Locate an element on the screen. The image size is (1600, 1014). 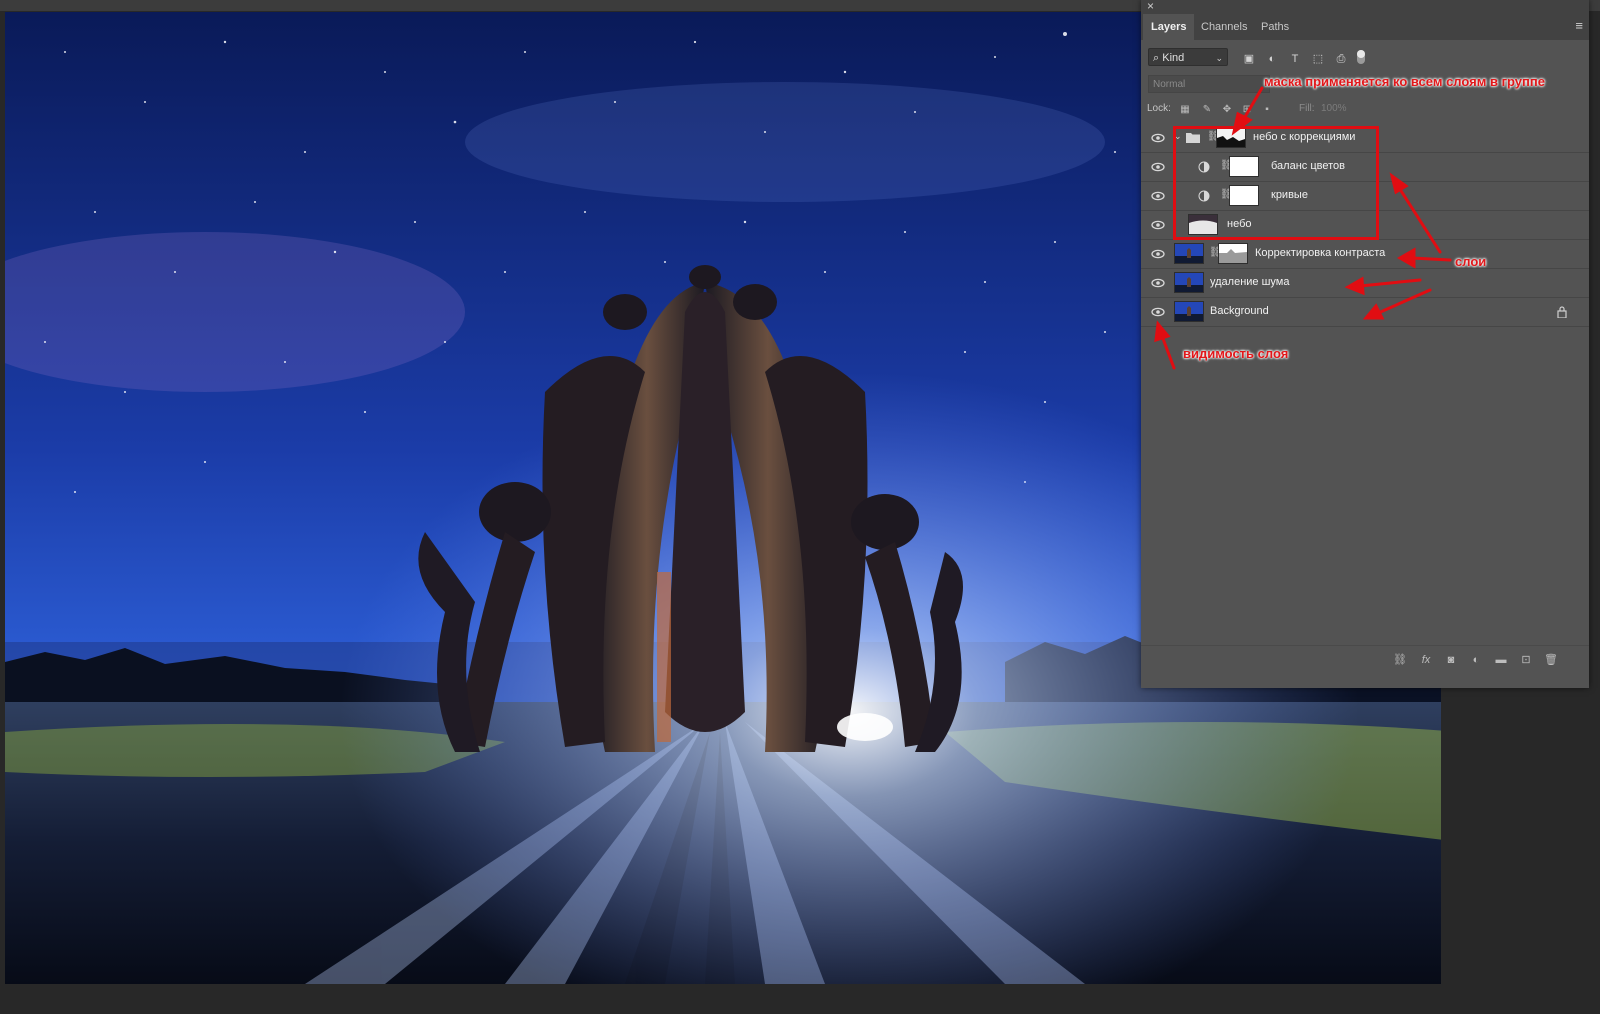
new-layer-icon: ⊡ is located at coordinates (1526, 660).